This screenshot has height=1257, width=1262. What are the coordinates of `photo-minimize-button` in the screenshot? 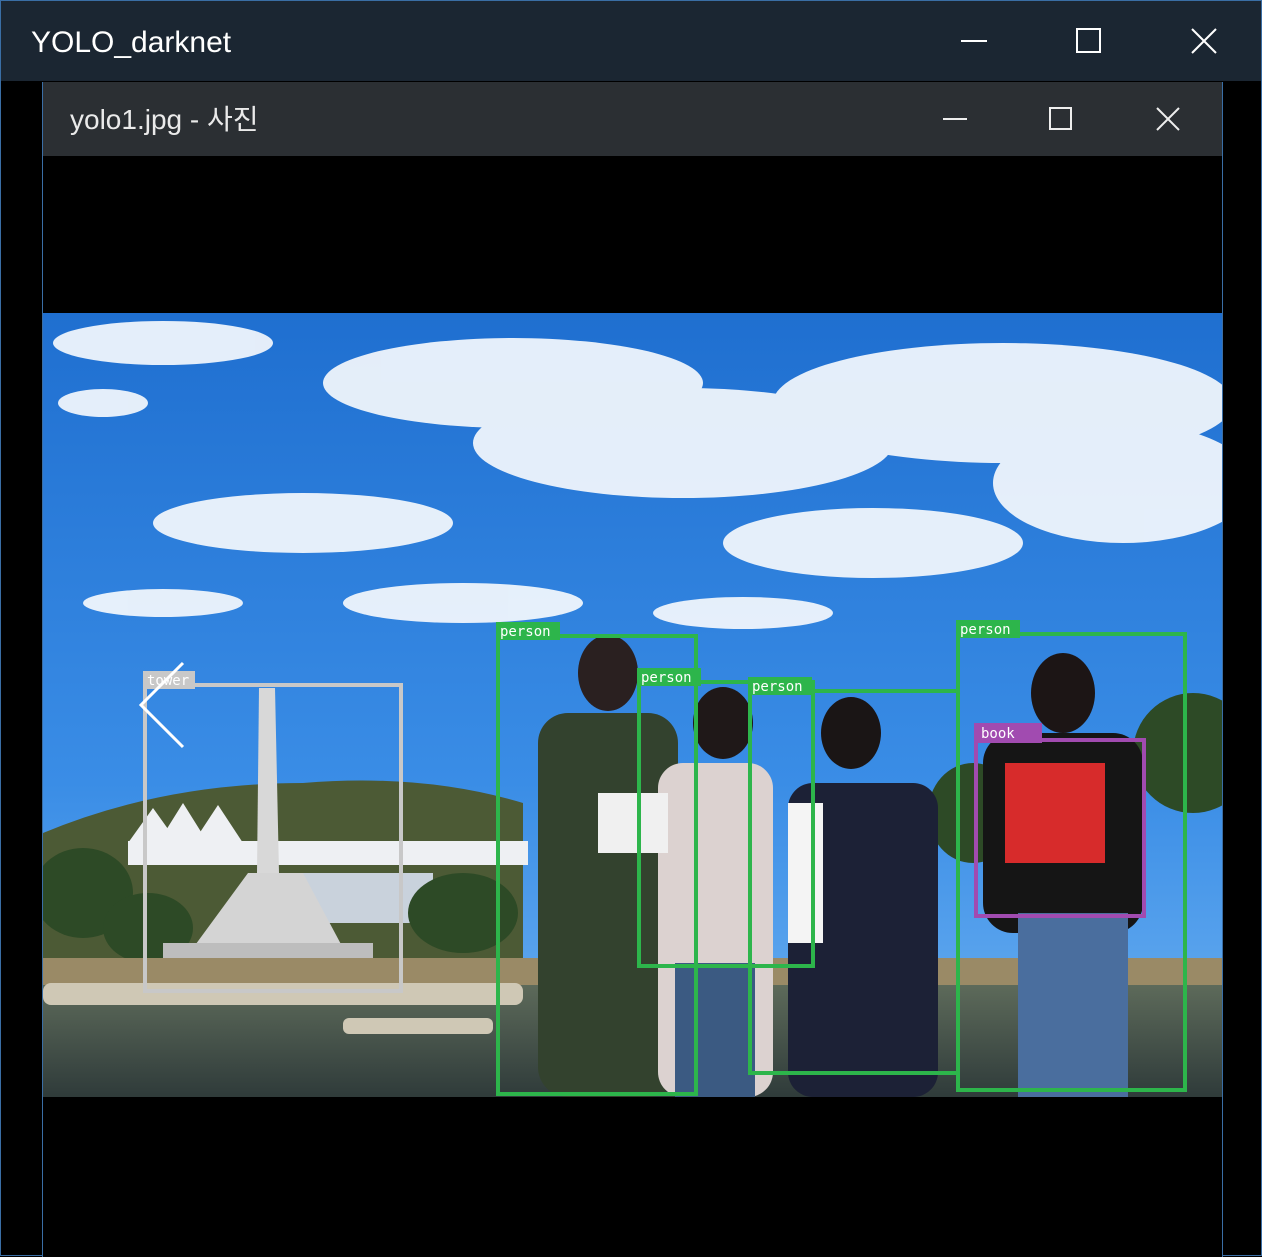 It's located at (955, 119).